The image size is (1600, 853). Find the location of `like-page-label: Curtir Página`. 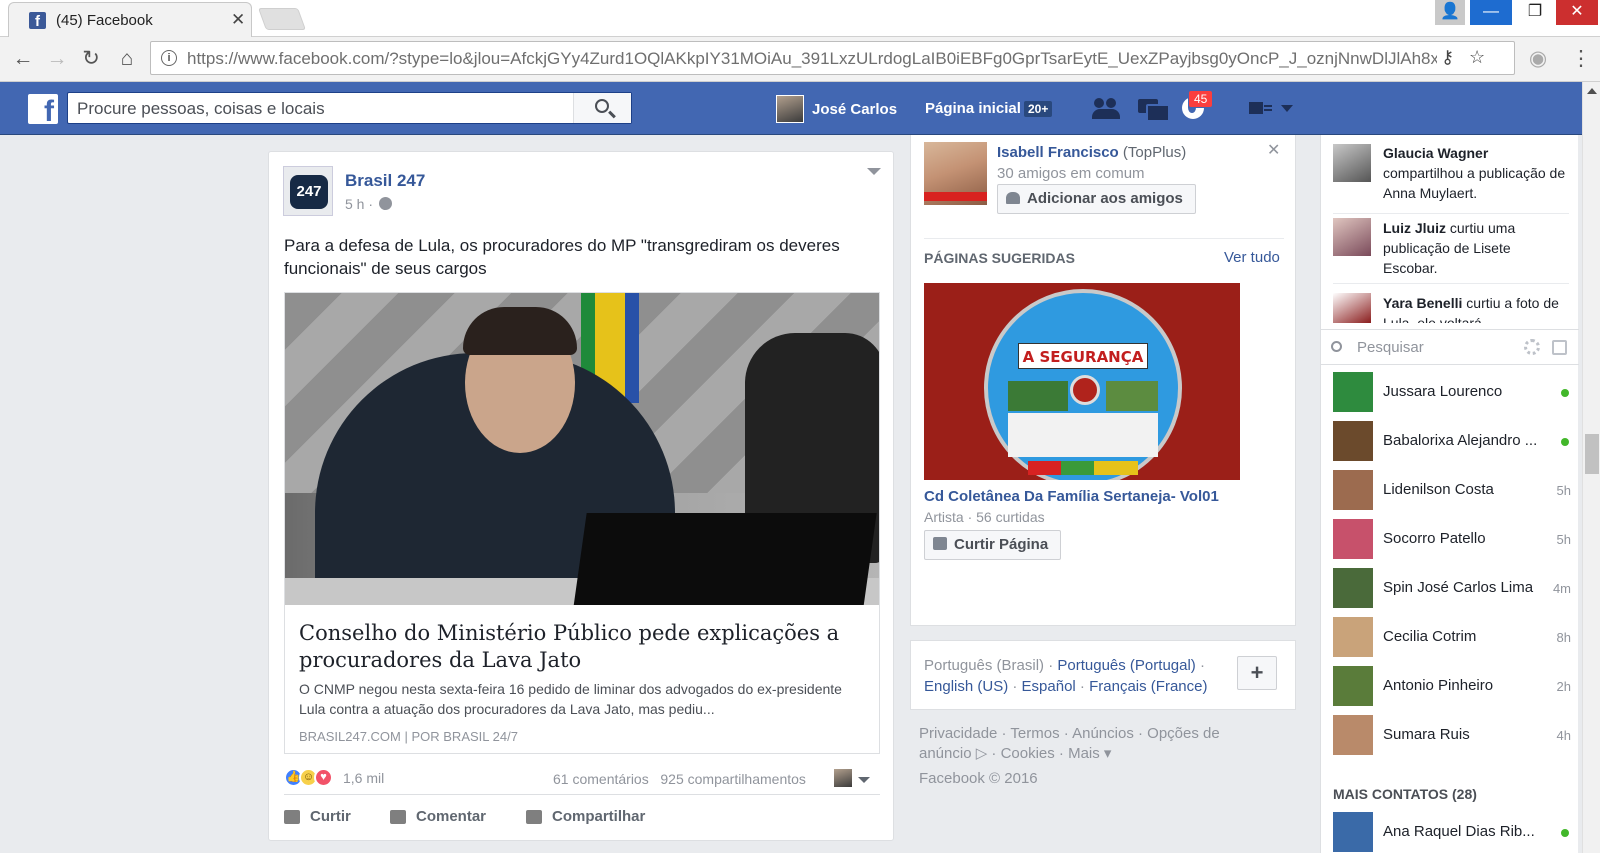

like-page-label: Curtir Página is located at coordinates (1001, 544).